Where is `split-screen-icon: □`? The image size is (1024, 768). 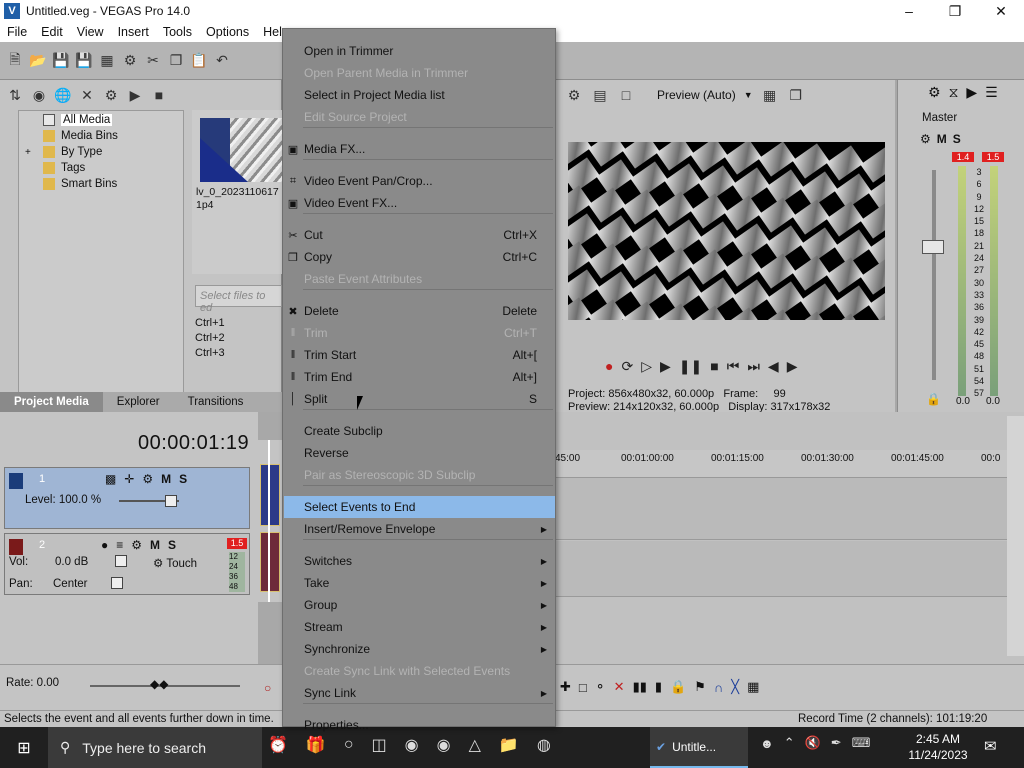
split-screen-icon: □ is located at coordinates (626, 95).